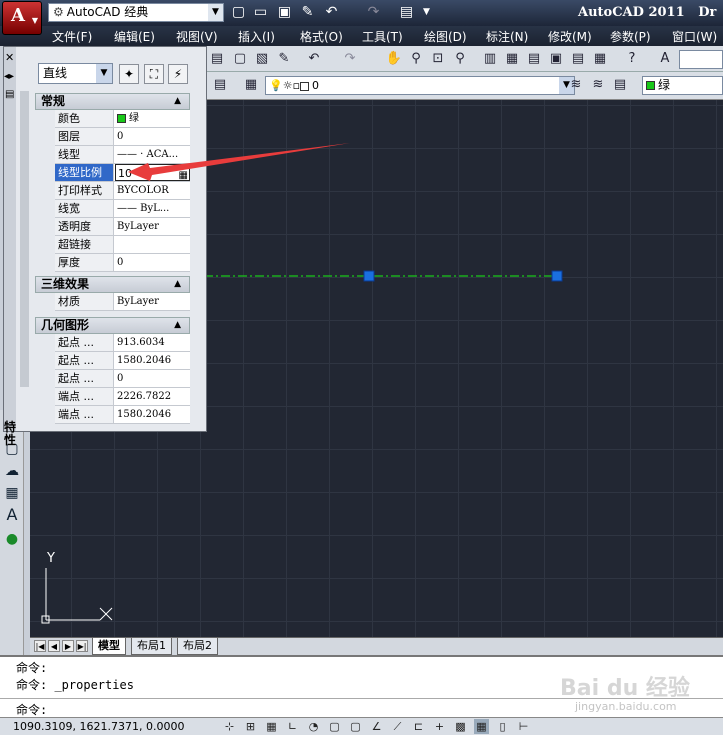 The width and height of the screenshot is (723, 735). I want to click on zoom-window-icon: ⊡, so click(438, 59).